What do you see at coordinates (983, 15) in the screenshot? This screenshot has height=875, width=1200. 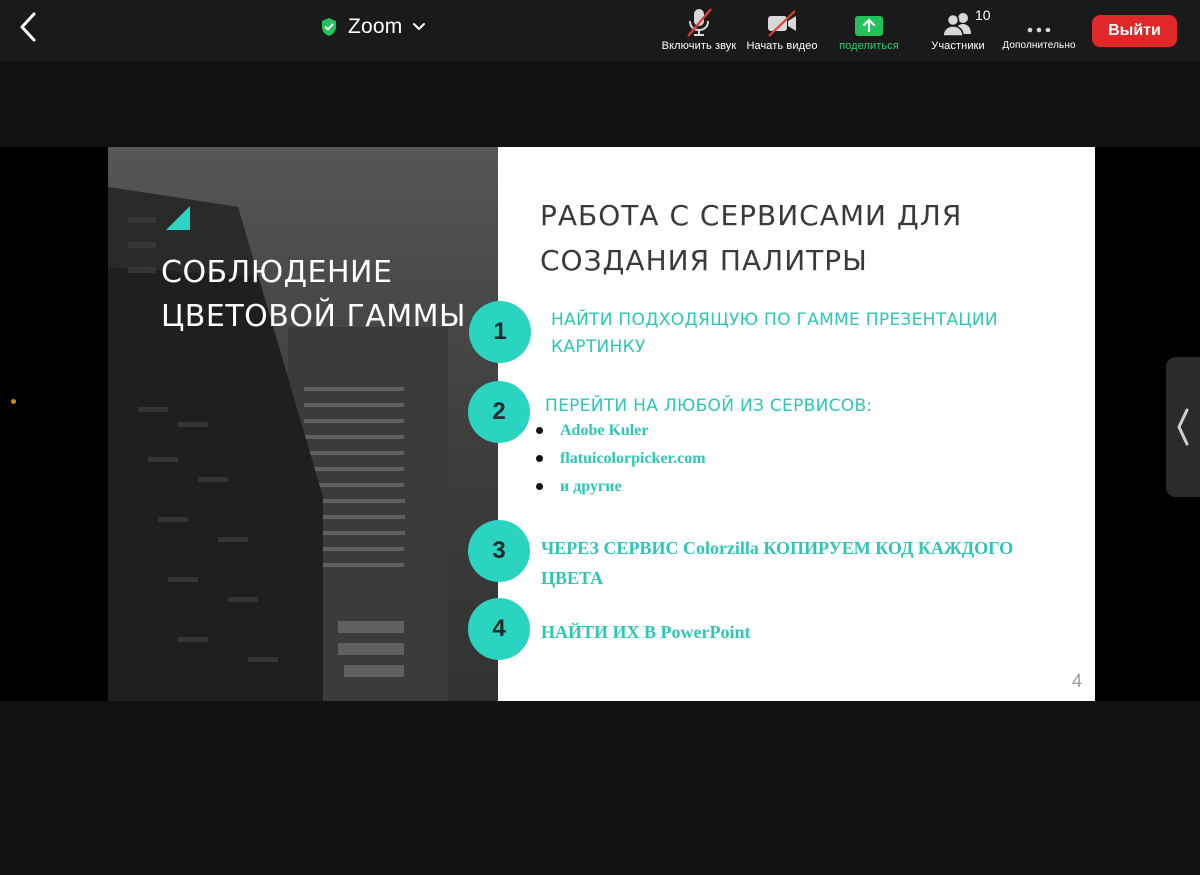 I see `participants-count: 10` at bounding box center [983, 15].